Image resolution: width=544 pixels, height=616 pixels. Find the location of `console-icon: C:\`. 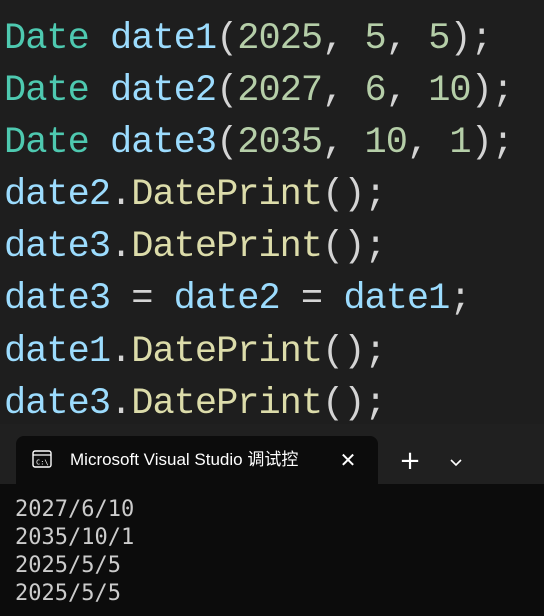

console-icon: C:\ is located at coordinates (42, 459).